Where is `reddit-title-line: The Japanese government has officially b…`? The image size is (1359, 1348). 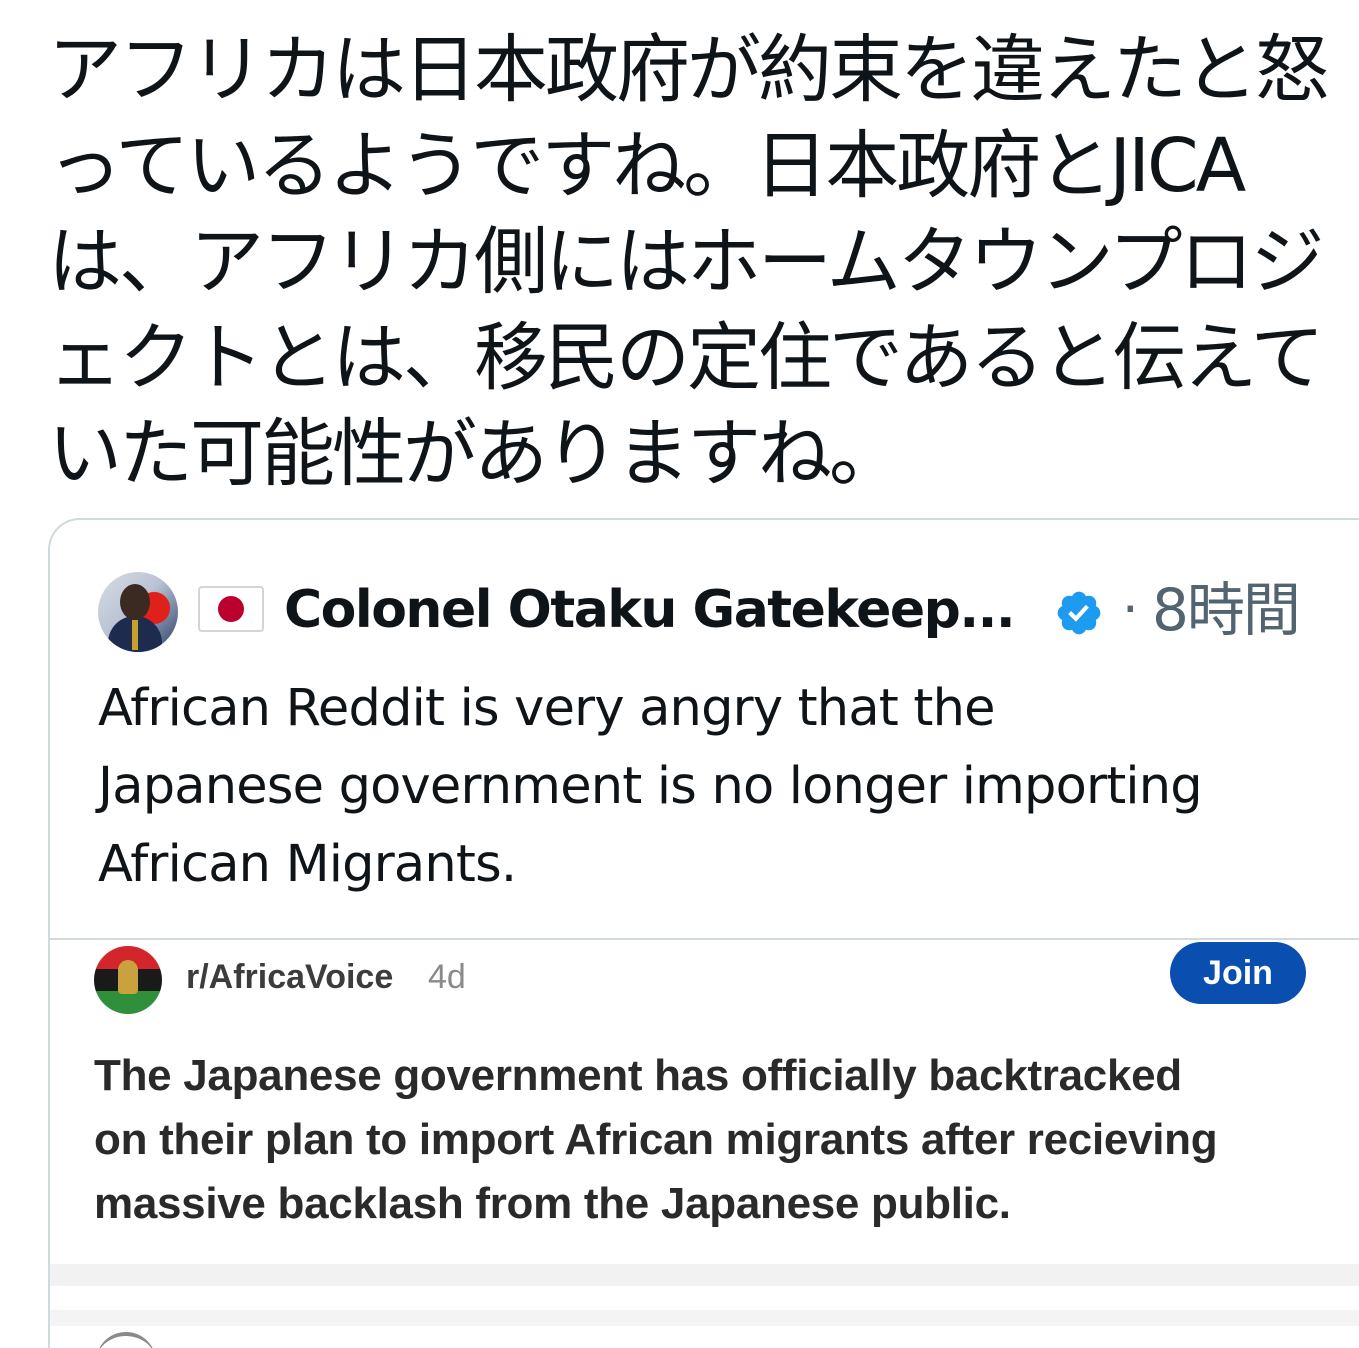 reddit-title-line: The Japanese government has officially b… is located at coordinates (638, 1075).